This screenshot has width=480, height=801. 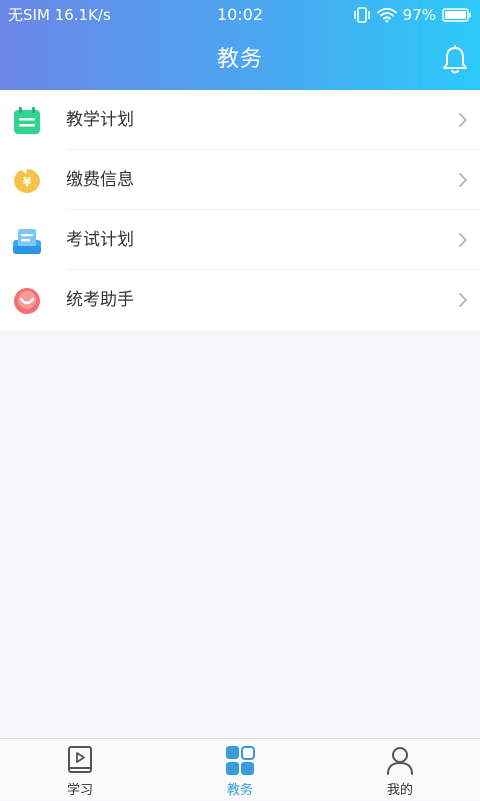 I want to click on menu-item-teaching-plan: 教学计划, so click(x=240, y=120).